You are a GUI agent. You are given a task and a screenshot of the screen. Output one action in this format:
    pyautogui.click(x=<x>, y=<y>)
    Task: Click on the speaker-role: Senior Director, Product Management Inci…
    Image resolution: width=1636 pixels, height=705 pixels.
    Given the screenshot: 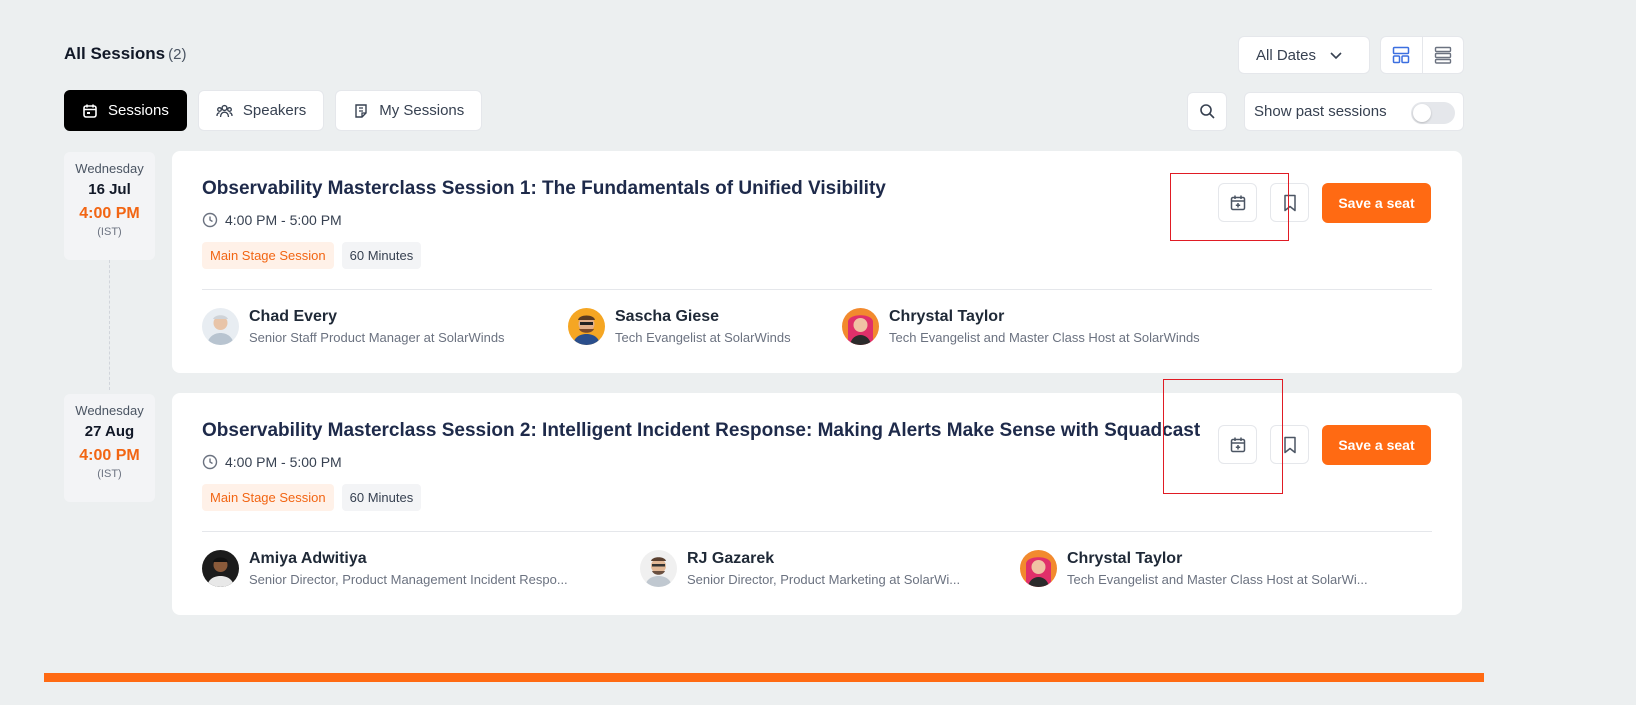 What is the action you would take?
    pyautogui.click(x=408, y=579)
    